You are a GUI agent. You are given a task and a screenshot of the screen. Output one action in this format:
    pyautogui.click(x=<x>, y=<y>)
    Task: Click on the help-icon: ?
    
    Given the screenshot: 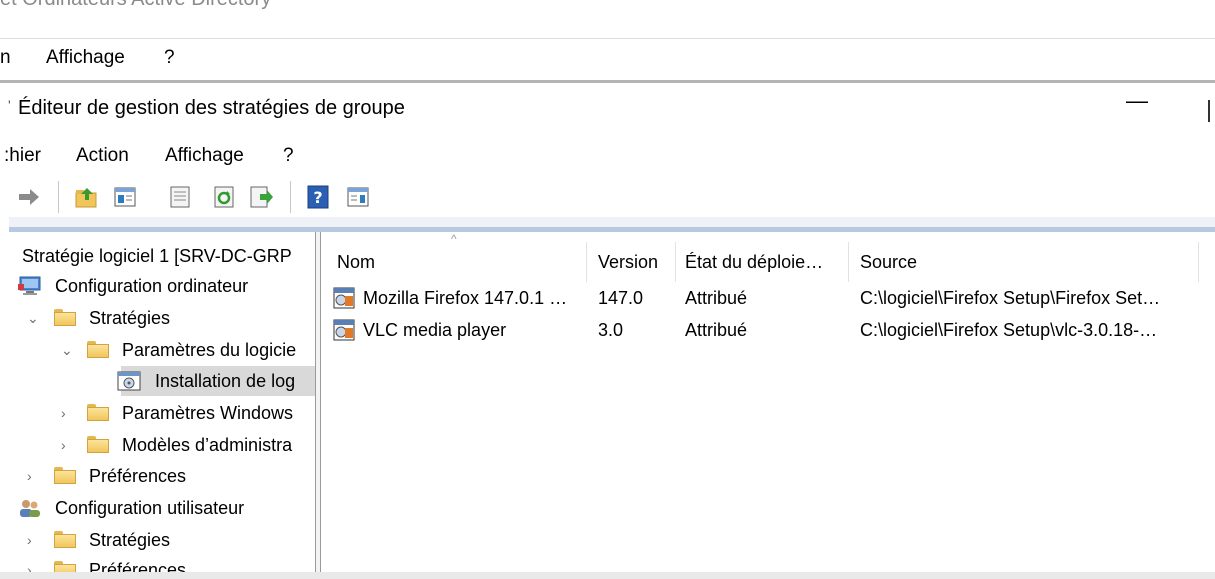 What is the action you would take?
    pyautogui.click(x=318, y=197)
    